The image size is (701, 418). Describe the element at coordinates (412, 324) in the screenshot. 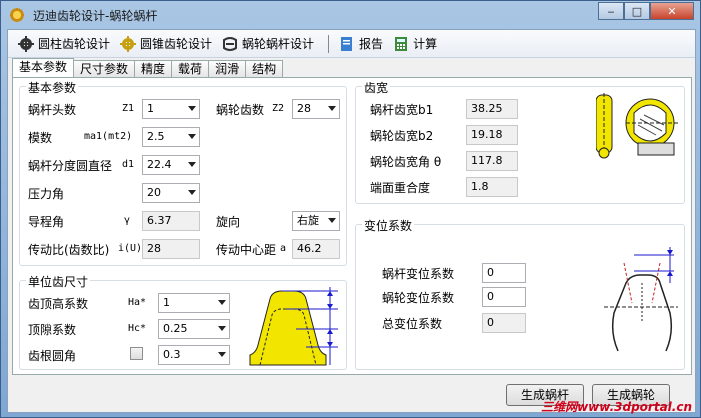

I see `total-shift-label: 总变位系数` at that location.